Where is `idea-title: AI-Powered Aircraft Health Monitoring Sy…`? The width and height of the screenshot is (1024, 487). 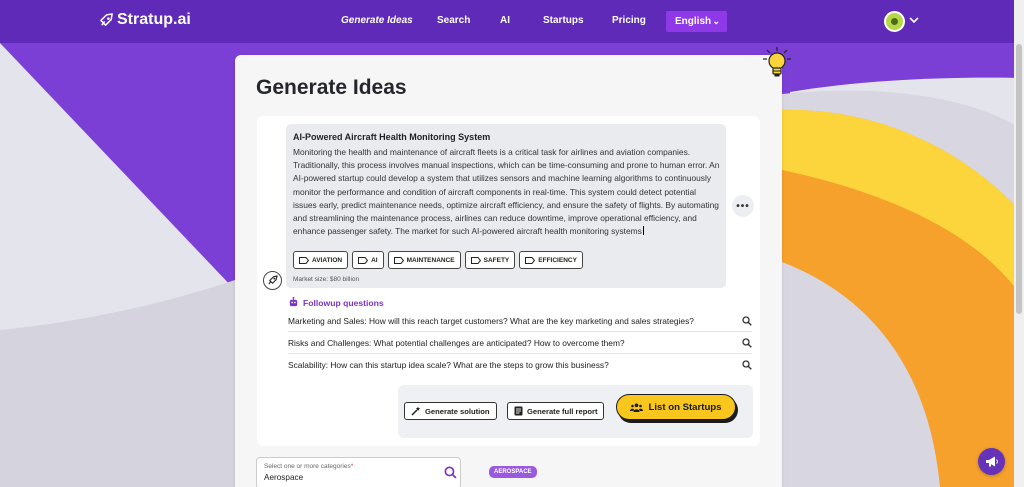
idea-title: AI-Powered Aircraft Health Monitoring Sy… is located at coordinates (392, 137).